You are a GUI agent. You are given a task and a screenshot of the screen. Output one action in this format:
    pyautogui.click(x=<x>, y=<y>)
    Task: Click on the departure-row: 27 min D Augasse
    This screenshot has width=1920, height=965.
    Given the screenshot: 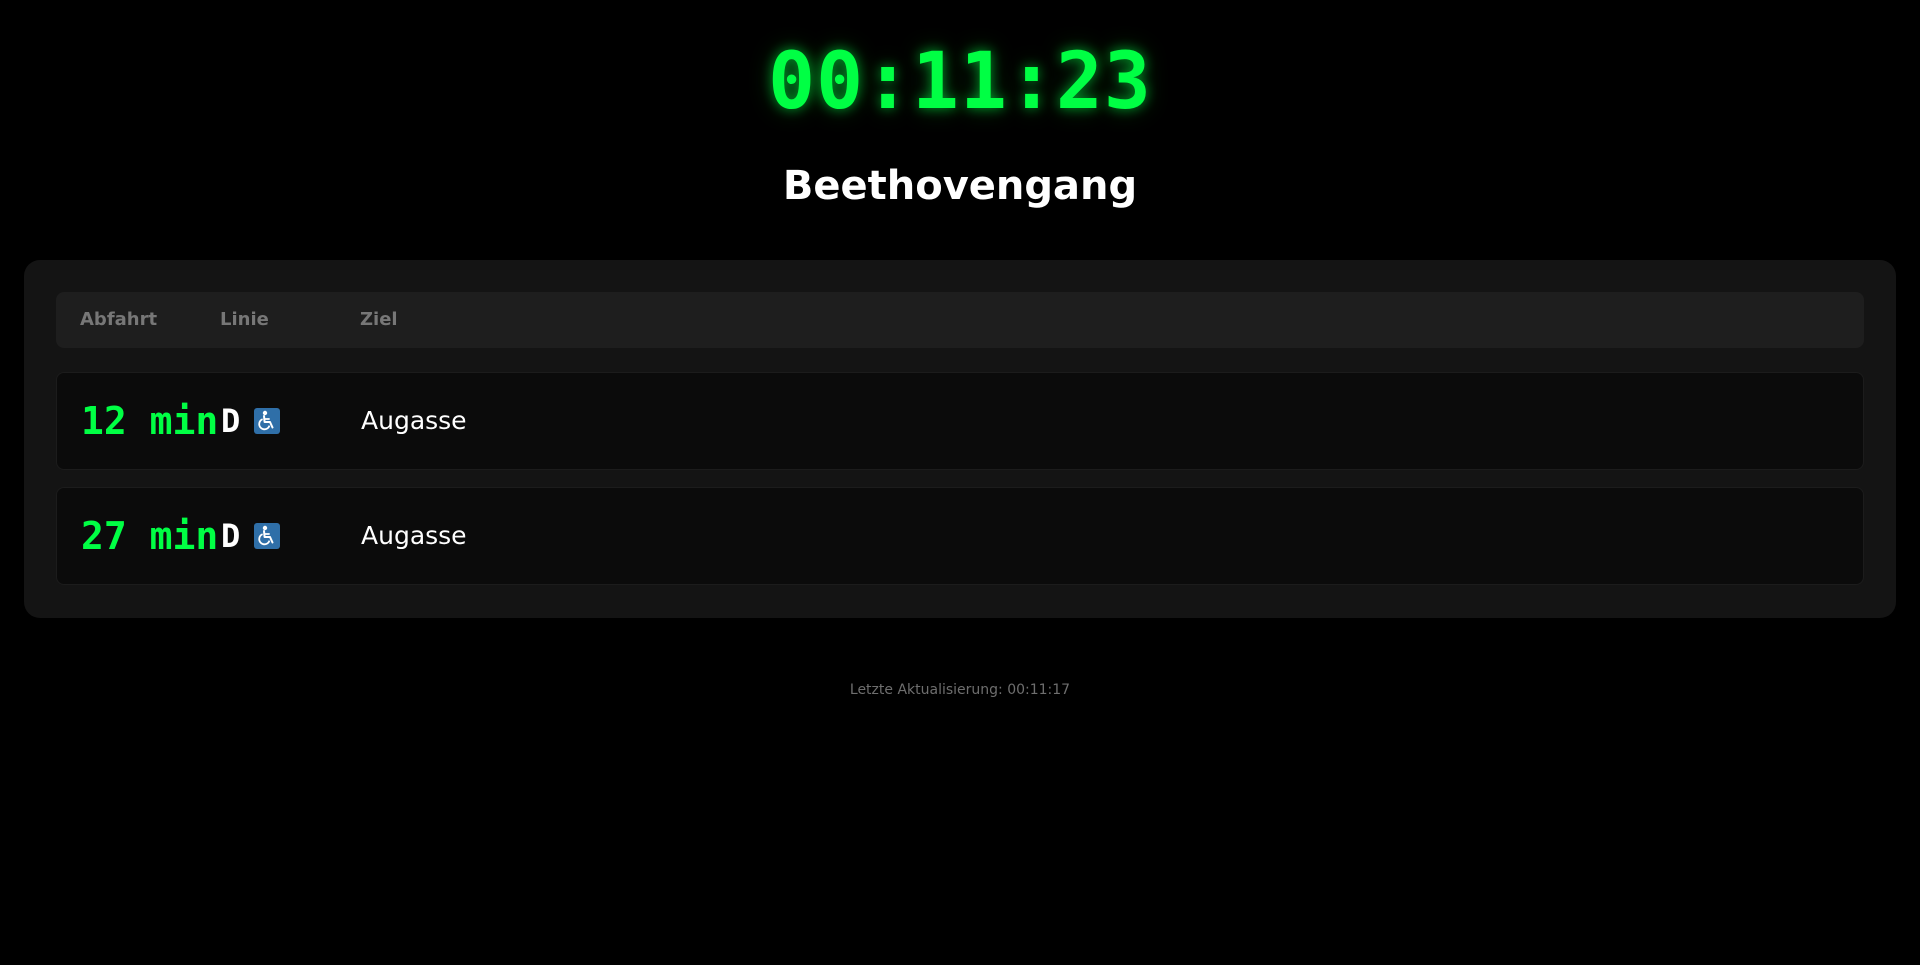 What is the action you would take?
    pyautogui.click(x=960, y=536)
    